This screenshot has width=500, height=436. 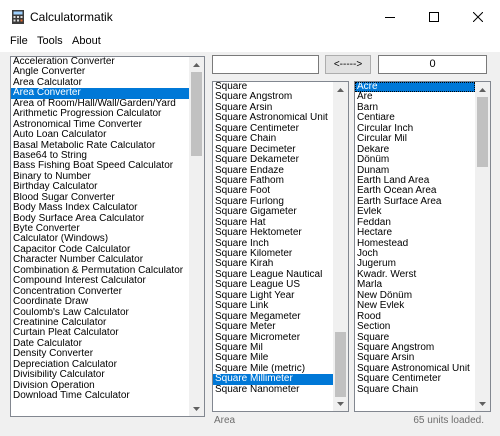 What do you see at coordinates (100, 250) in the screenshot?
I see `list-item: Capacitor Code Calculator` at bounding box center [100, 250].